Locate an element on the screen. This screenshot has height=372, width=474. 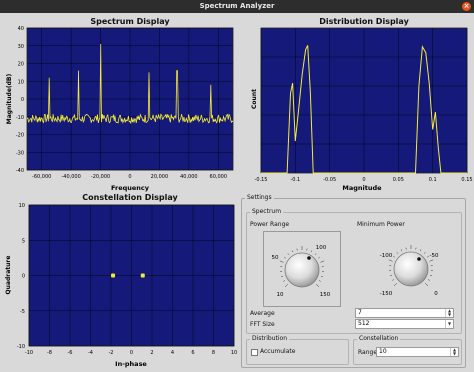
window-title: Spectrum Analyzer is located at coordinates (237, 6).